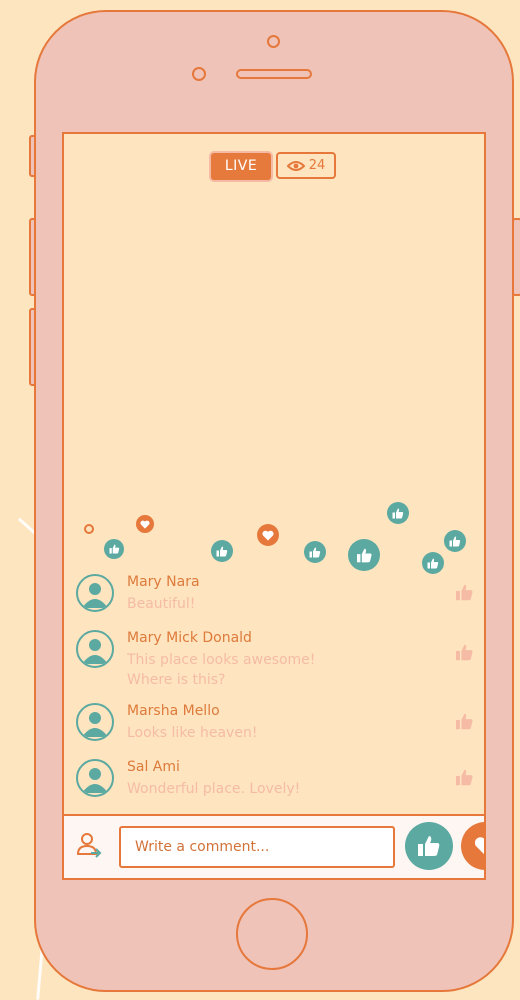 The width and height of the screenshot is (520, 1000). What do you see at coordinates (221, 670) in the screenshot?
I see `comment-text: This place looks awesome! Where is this?` at bounding box center [221, 670].